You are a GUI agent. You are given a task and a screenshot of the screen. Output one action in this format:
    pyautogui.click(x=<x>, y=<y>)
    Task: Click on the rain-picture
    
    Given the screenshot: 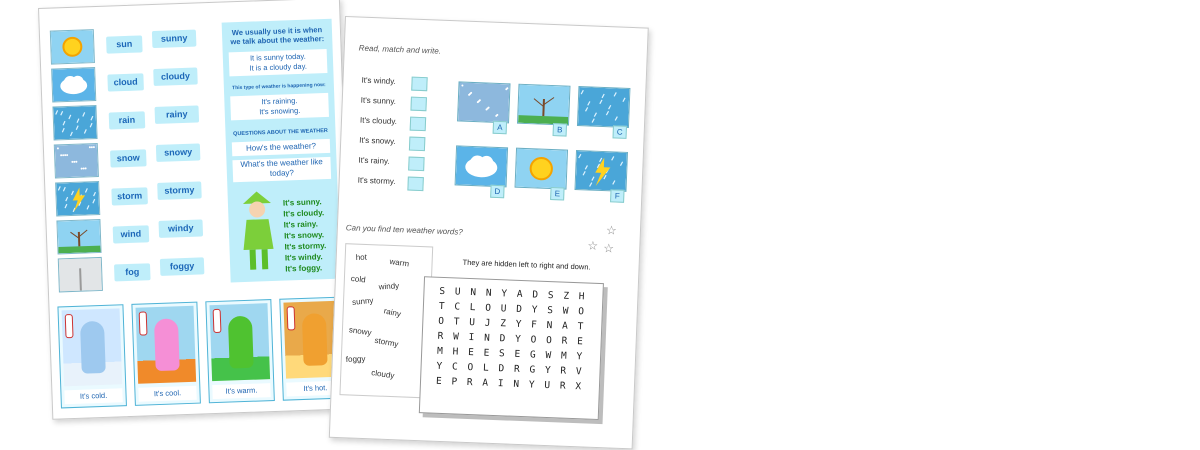 What is the action you would take?
    pyautogui.click(x=603, y=107)
    